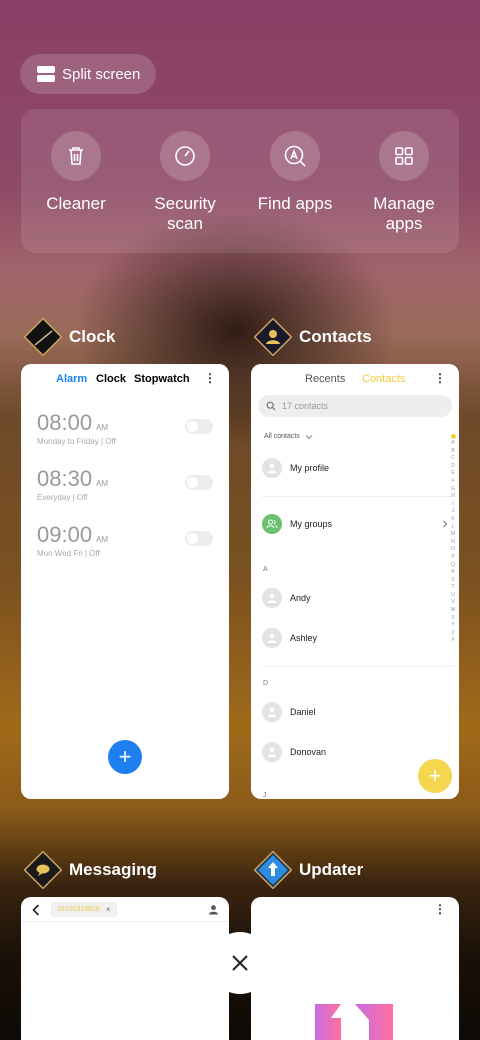 Image resolution: width=480 pixels, height=1040 pixels. What do you see at coordinates (453, 603) in the screenshot?
I see `index-letter: V` at bounding box center [453, 603].